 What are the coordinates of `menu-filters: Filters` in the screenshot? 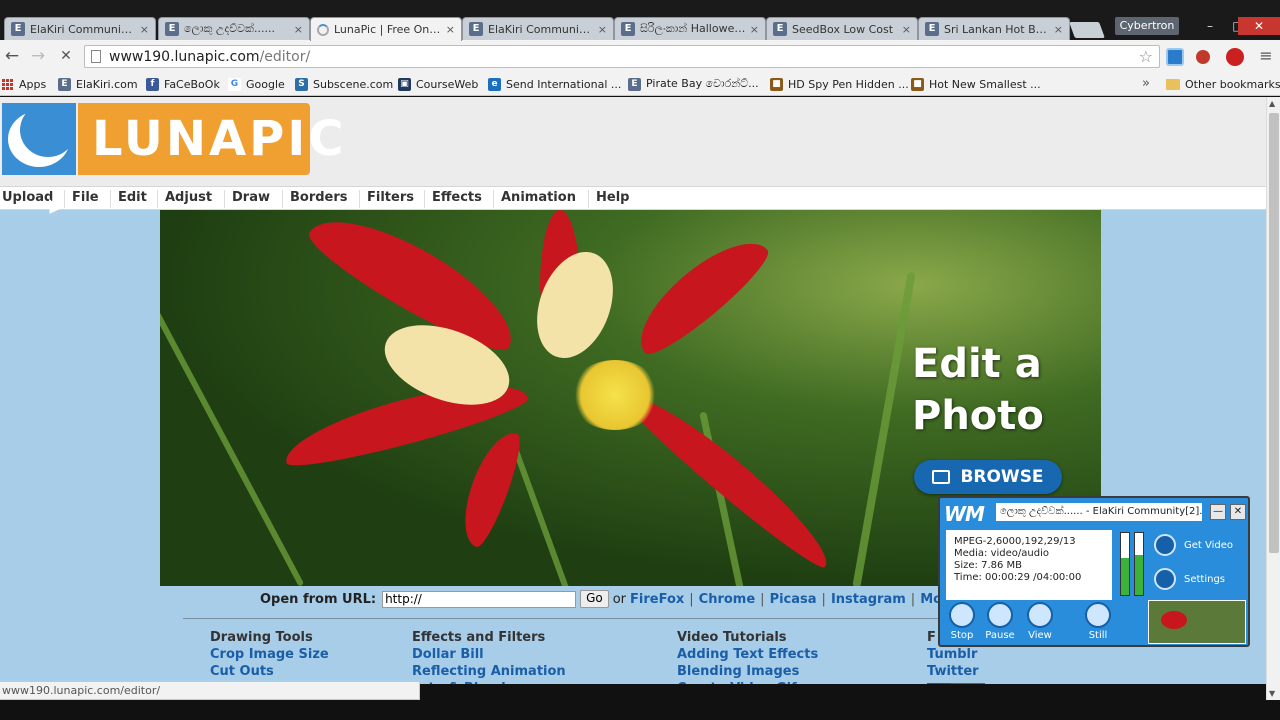 It's located at (390, 197).